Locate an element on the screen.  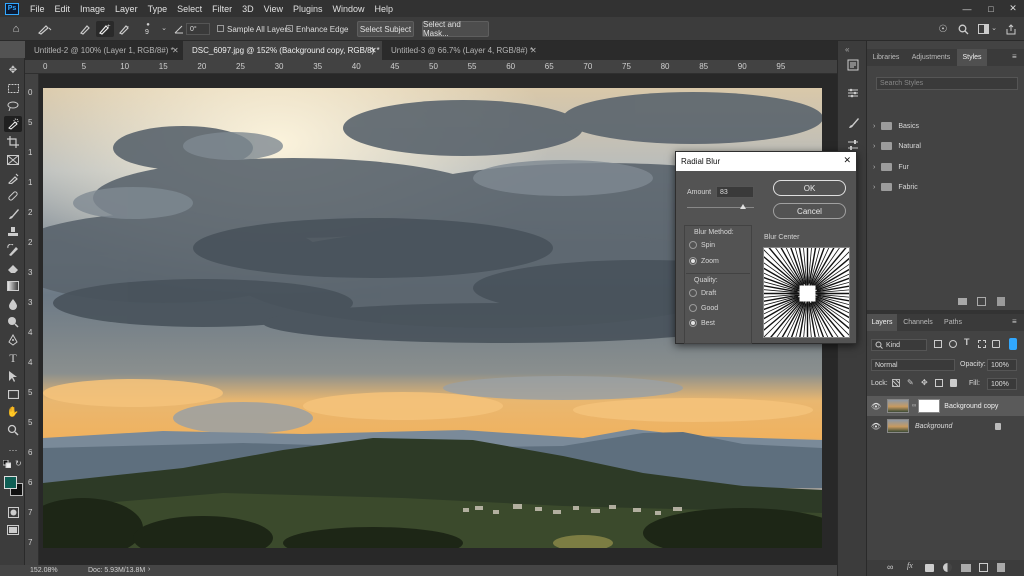
fill-field: 100% is located at coordinates (1002, 384).